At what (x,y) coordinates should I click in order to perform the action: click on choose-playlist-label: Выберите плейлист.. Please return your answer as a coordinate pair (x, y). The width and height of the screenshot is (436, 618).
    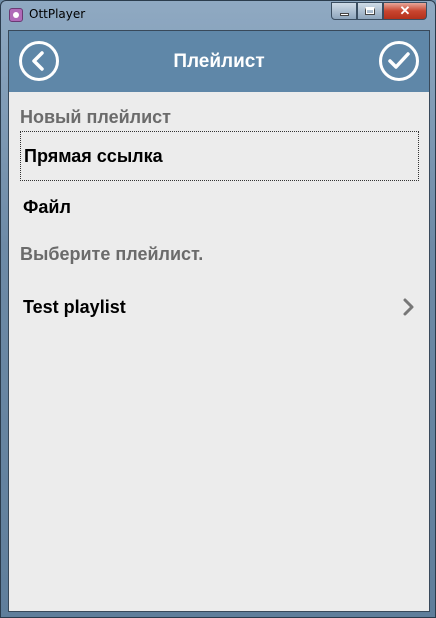
    Looking at the image, I should click on (112, 254).